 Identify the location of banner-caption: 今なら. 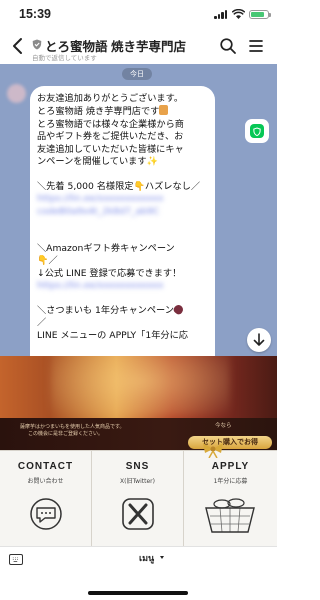
(223, 426).